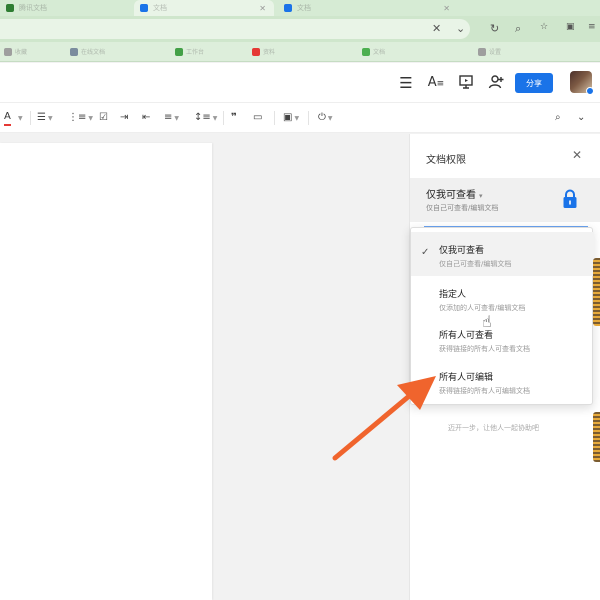 This screenshot has height=600, width=600. Describe the element at coordinates (534, 83) in the screenshot. I see `share-button: 分享` at that location.